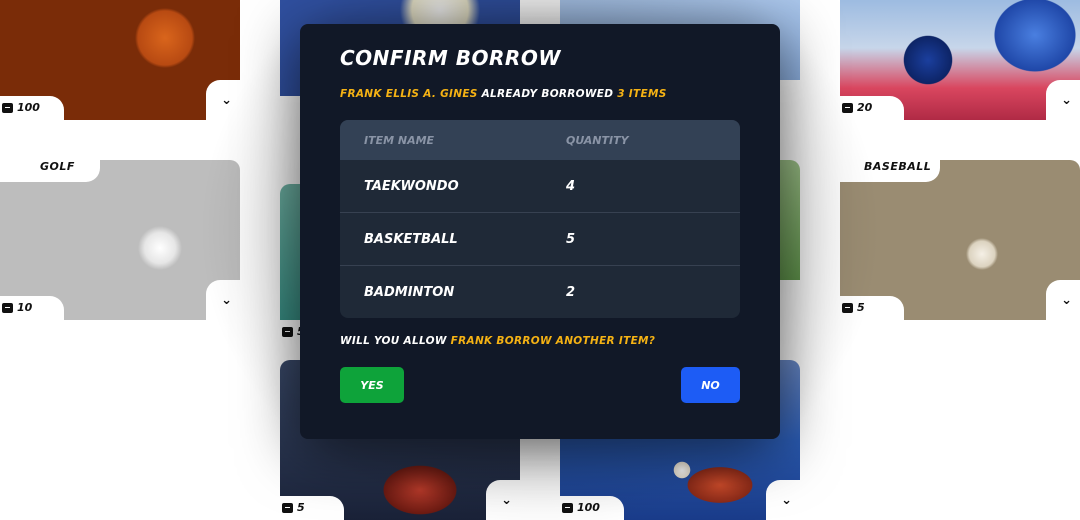 This screenshot has height=520, width=1080. Describe the element at coordinates (120, 60) in the screenshot. I see `card-basketball: 100 ⌄` at that location.